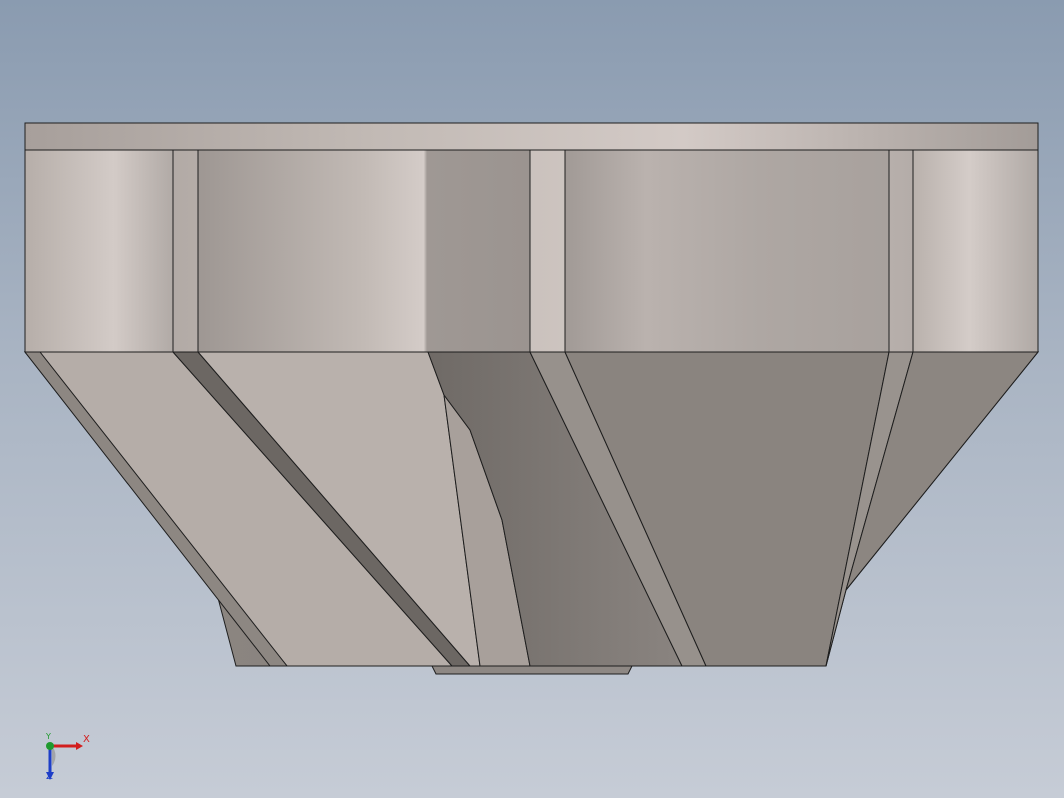 This screenshot has height=798, width=1064. What do you see at coordinates (48, 736) in the screenshot?
I see `axis-y-label: Y` at bounding box center [48, 736].